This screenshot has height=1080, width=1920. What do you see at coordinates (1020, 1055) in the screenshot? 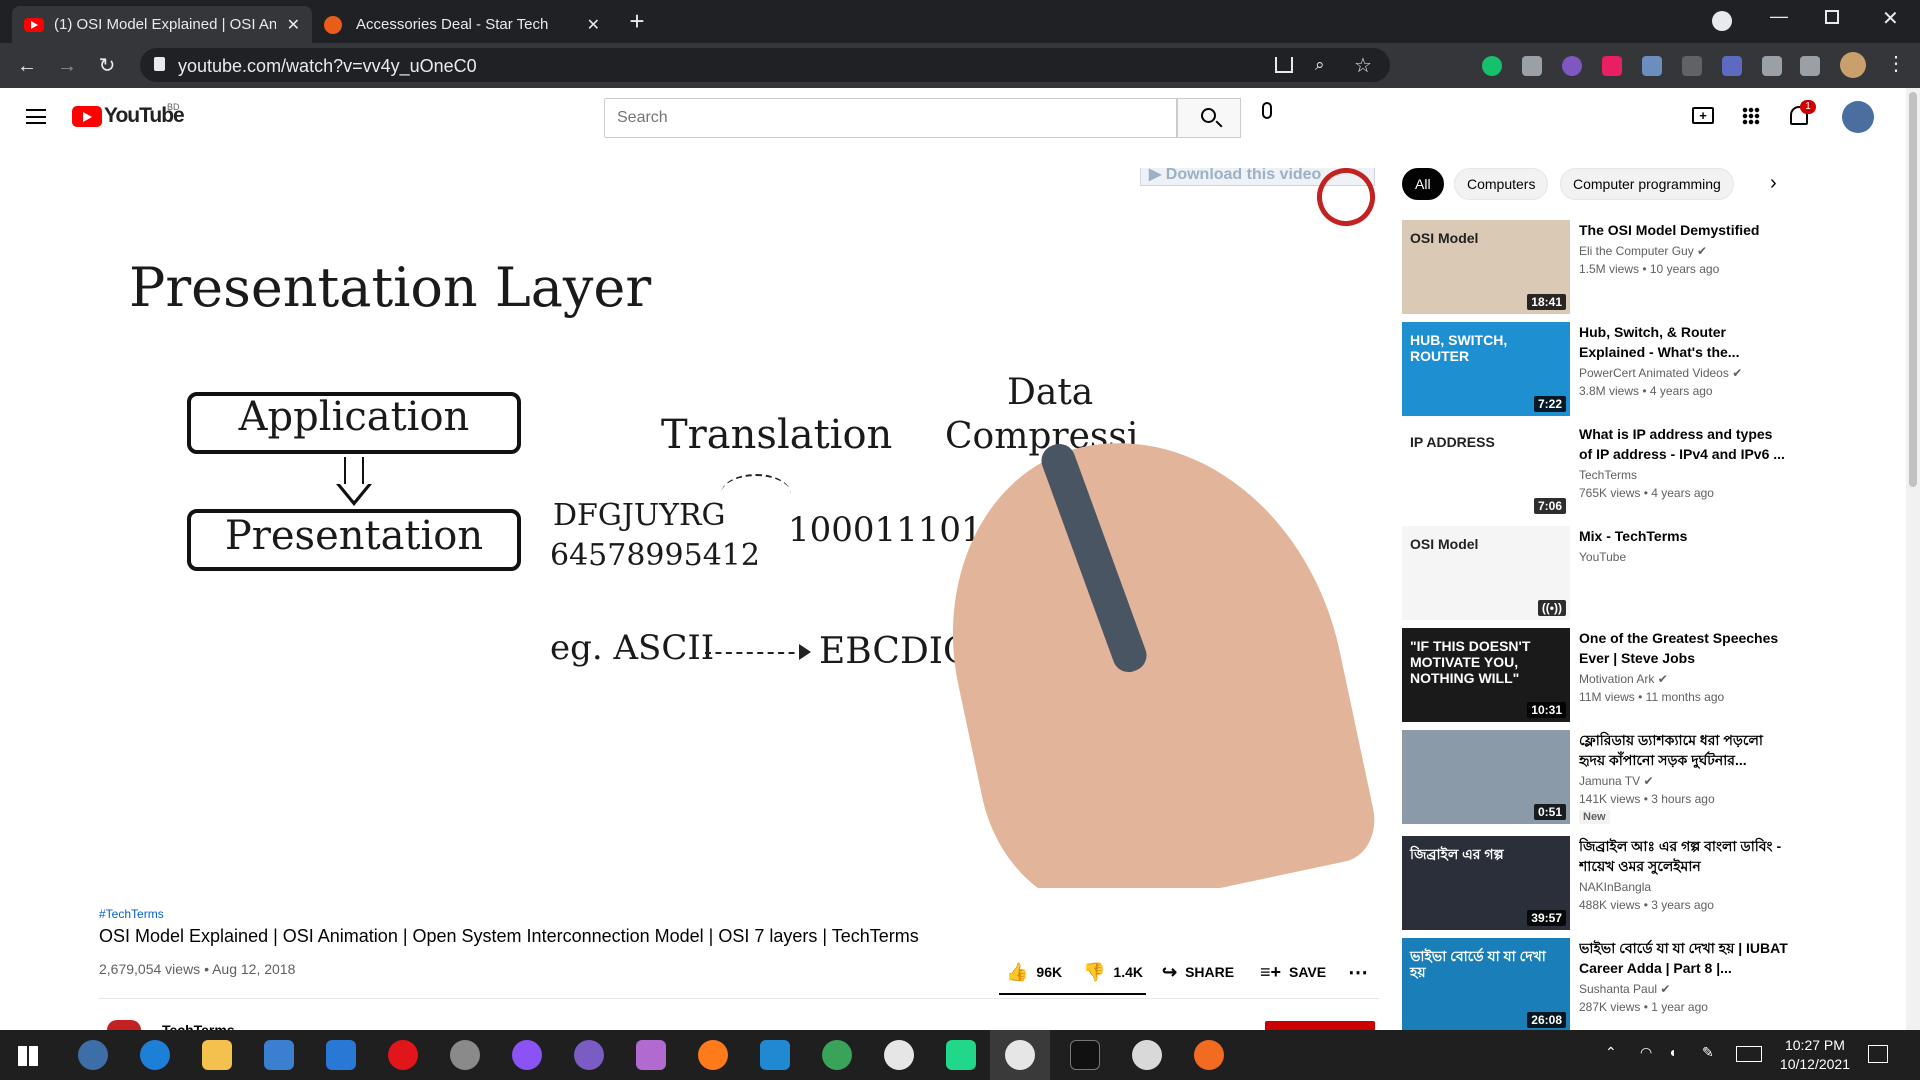
I see `active-chrome-tile` at bounding box center [1020, 1055].